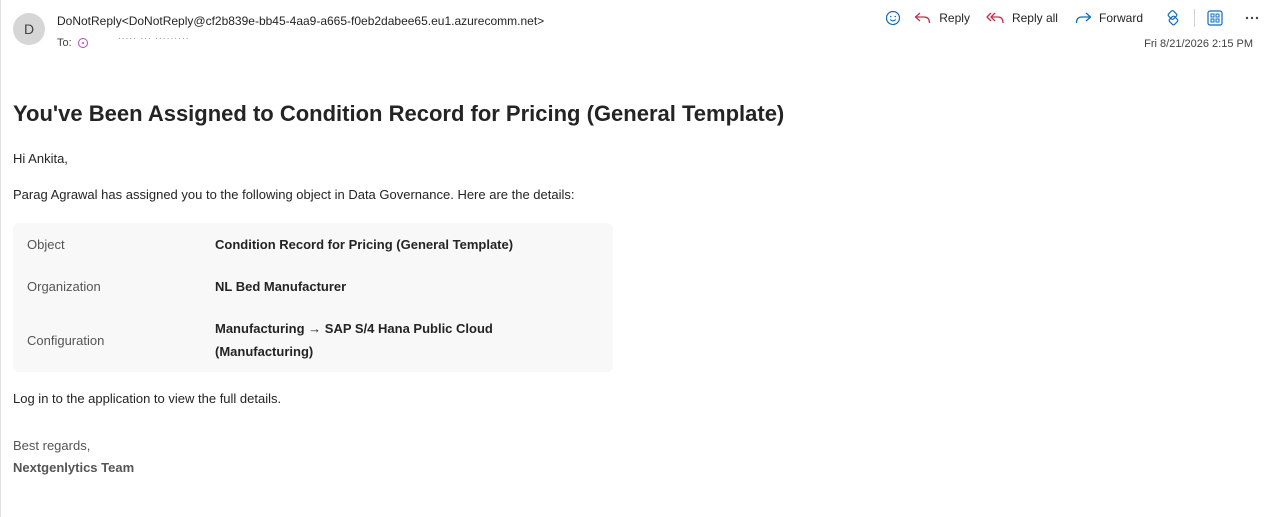 This screenshot has height=517, width=1273. I want to click on loop-button, so click(1173, 18).